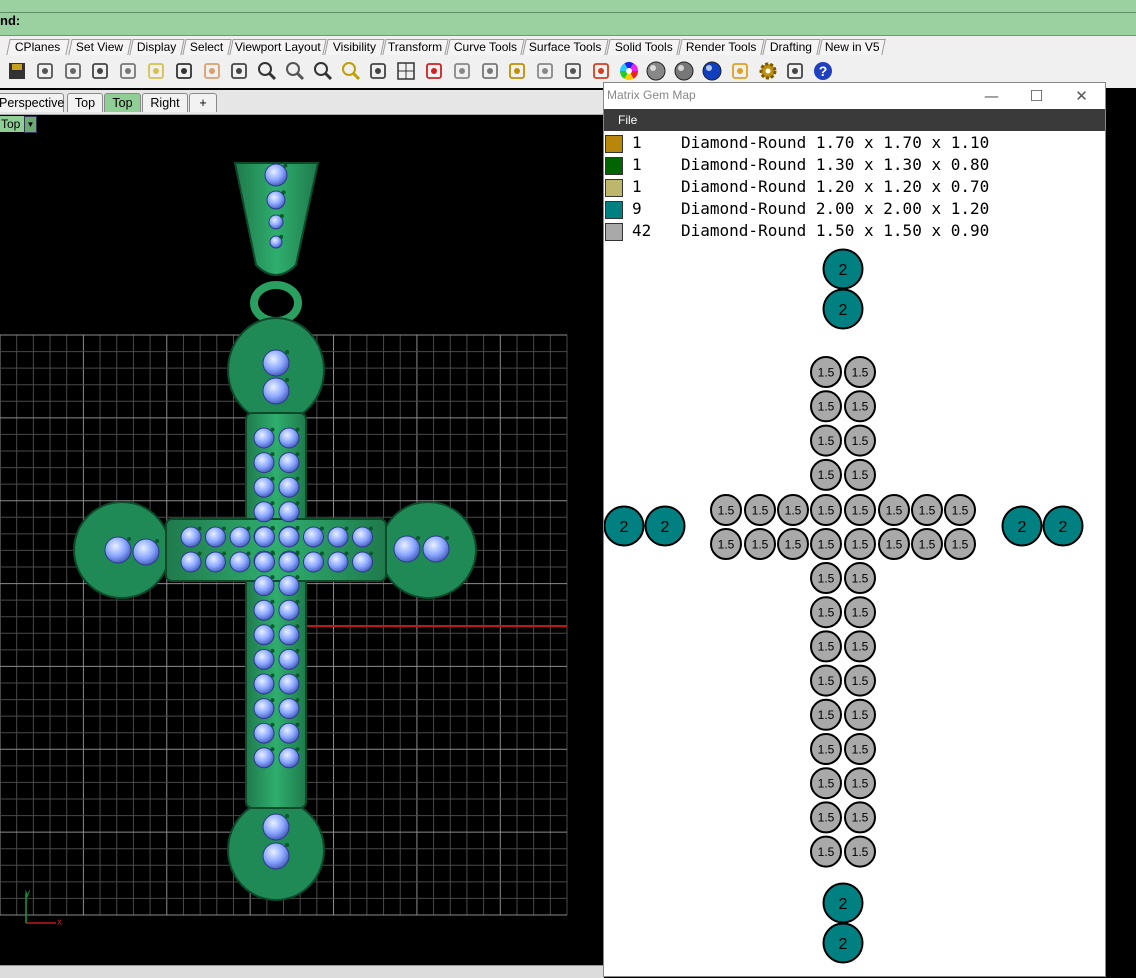 The image size is (1136, 978). I want to click on zoom-dynamic-icon, so click(295, 71).